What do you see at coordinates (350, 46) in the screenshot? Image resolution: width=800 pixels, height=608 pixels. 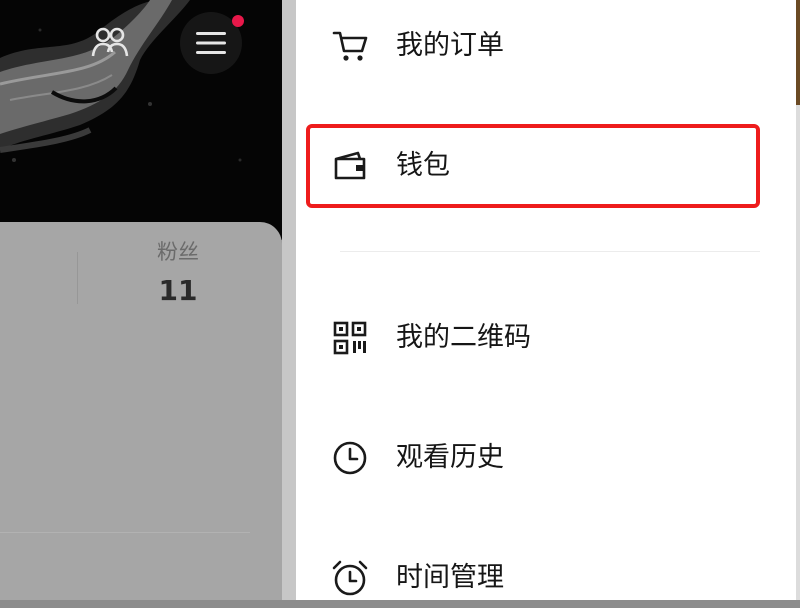 I see `cart-icon` at bounding box center [350, 46].